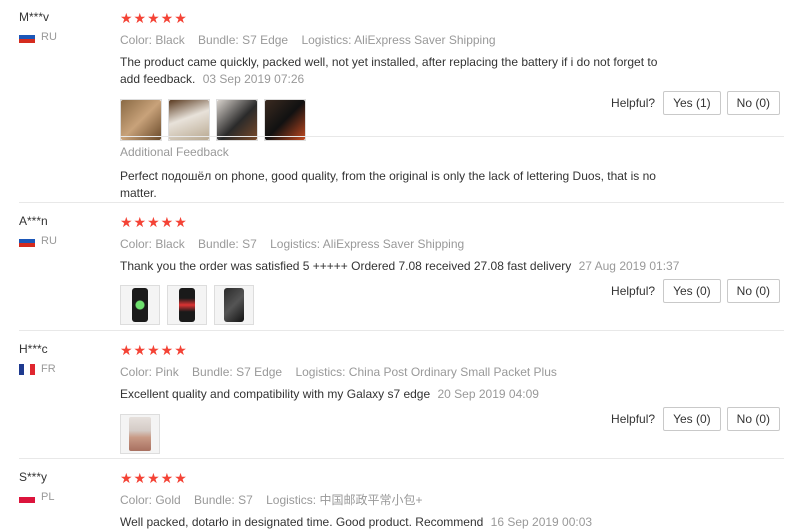 Image resolution: width=800 pixels, height=531 pixels. I want to click on flag-pl-icon, so click(27, 497).